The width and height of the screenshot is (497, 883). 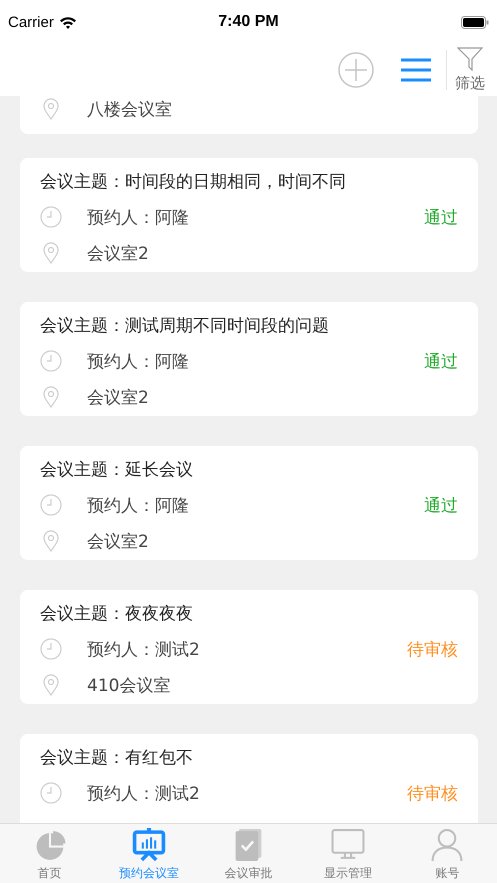 I want to click on meeting-topic: 会议主题：延长会议, so click(x=117, y=470).